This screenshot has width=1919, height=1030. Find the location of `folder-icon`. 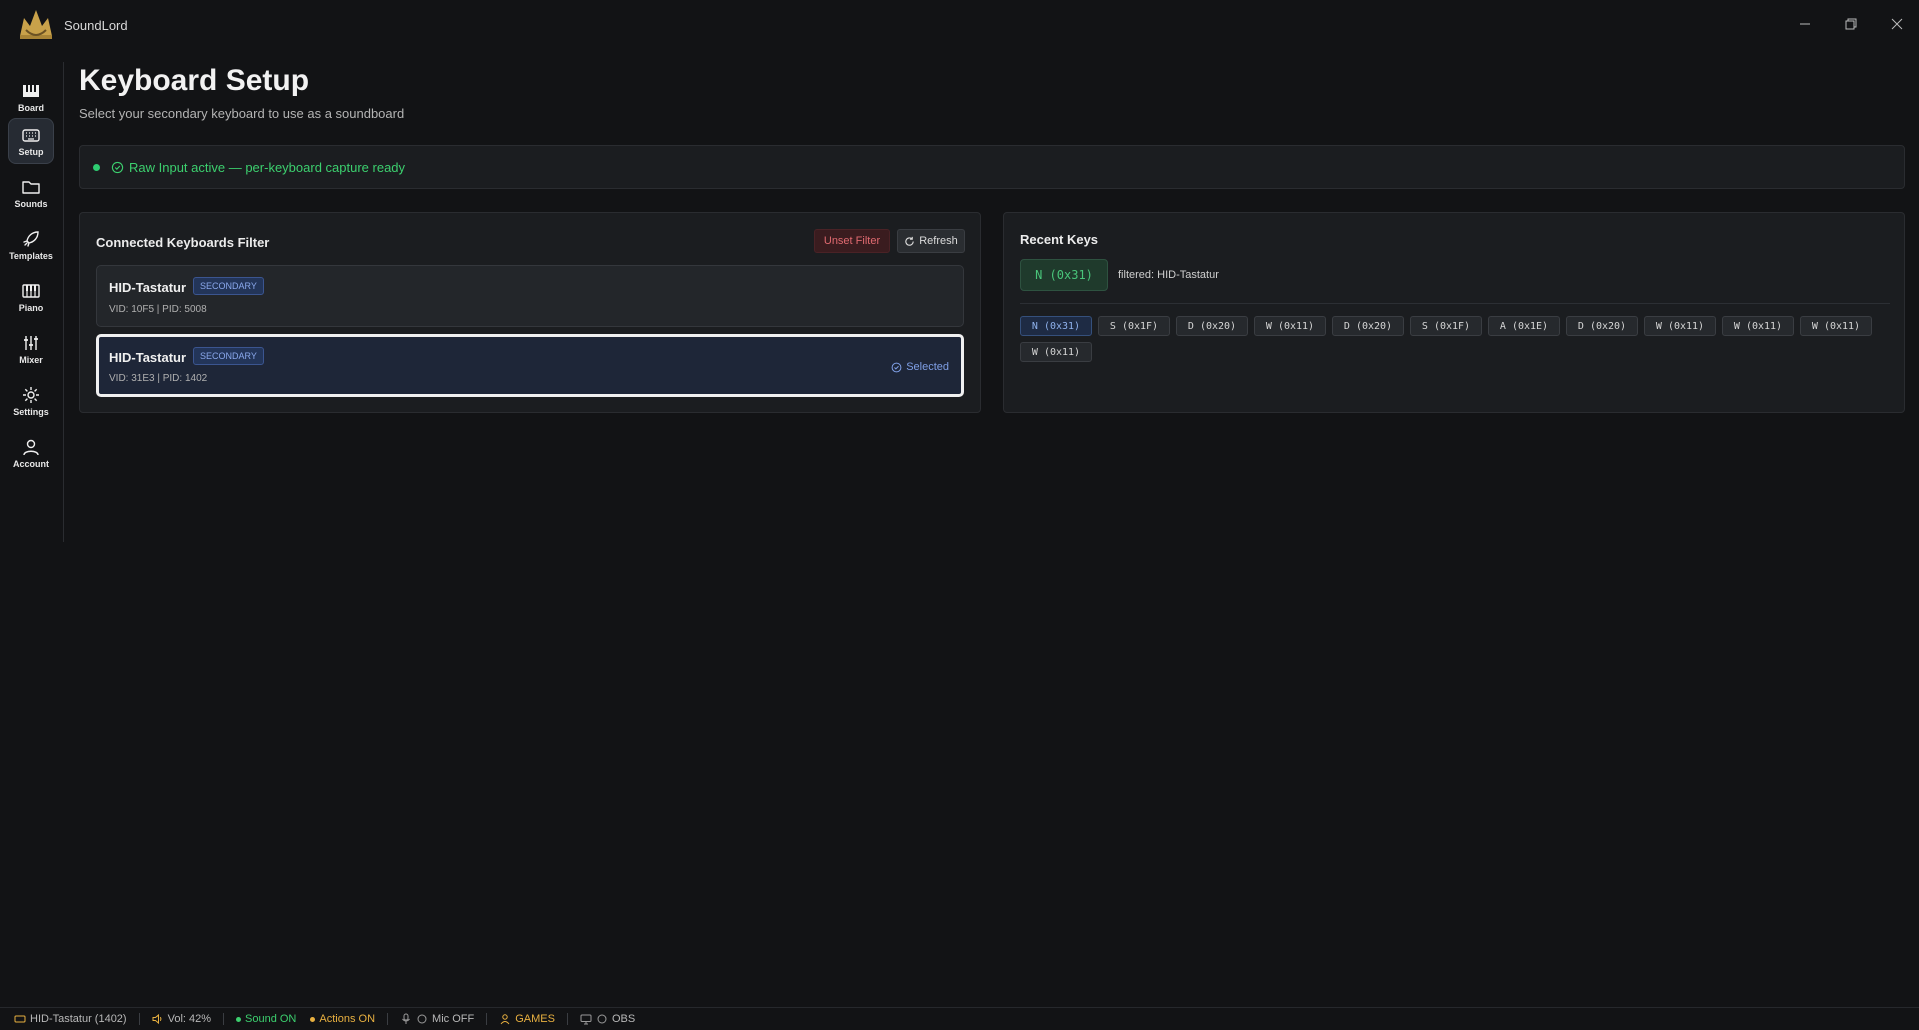

folder-icon is located at coordinates (31, 187).